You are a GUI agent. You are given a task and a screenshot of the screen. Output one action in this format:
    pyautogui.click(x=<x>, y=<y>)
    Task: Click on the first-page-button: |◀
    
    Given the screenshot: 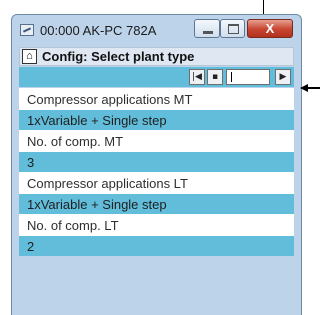 What is the action you would take?
    pyautogui.click(x=197, y=77)
    